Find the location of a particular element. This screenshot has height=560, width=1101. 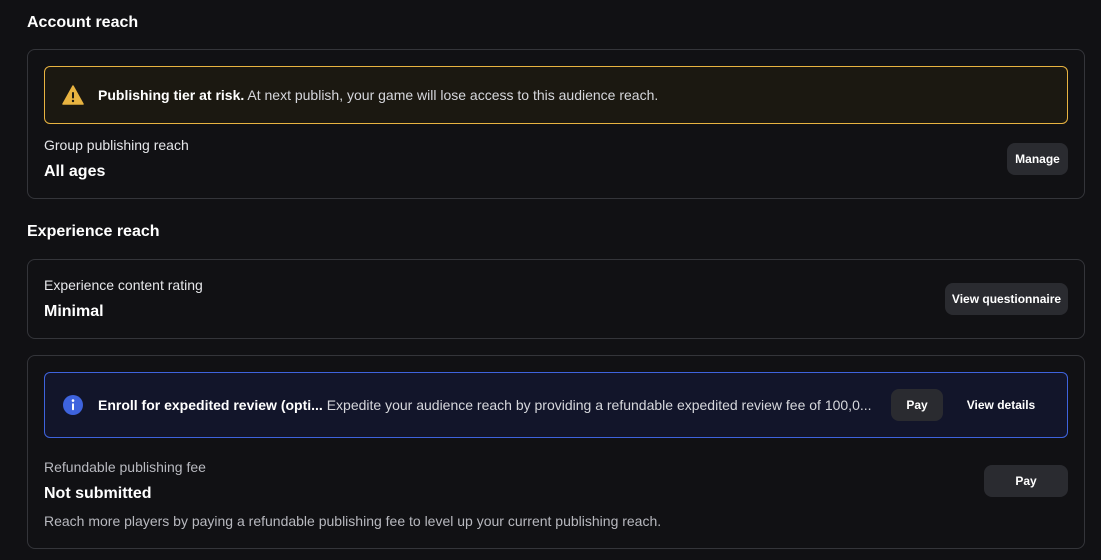

manage-button: Manage is located at coordinates (1037, 159).